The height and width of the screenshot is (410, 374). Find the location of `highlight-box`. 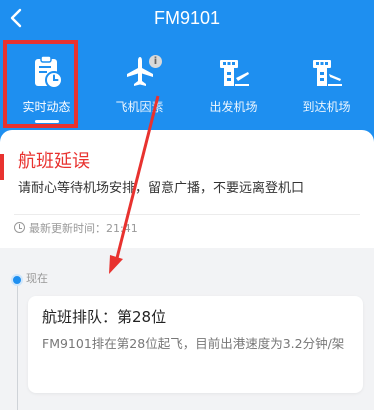

highlight-box is located at coordinates (40, 84).